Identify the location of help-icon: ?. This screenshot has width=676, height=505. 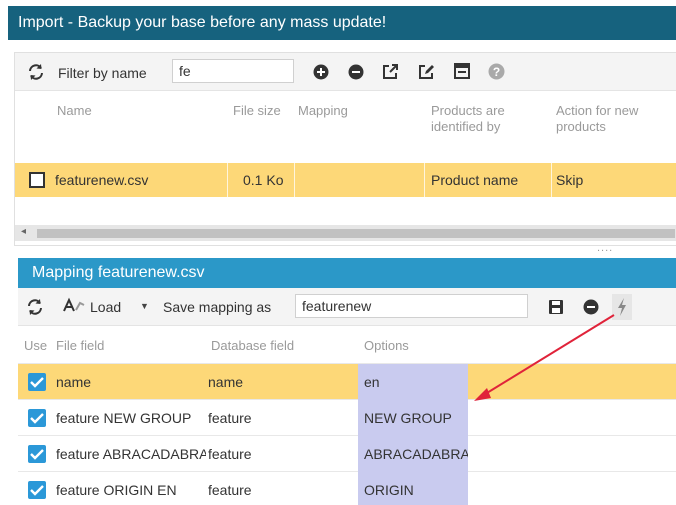
(496, 74).